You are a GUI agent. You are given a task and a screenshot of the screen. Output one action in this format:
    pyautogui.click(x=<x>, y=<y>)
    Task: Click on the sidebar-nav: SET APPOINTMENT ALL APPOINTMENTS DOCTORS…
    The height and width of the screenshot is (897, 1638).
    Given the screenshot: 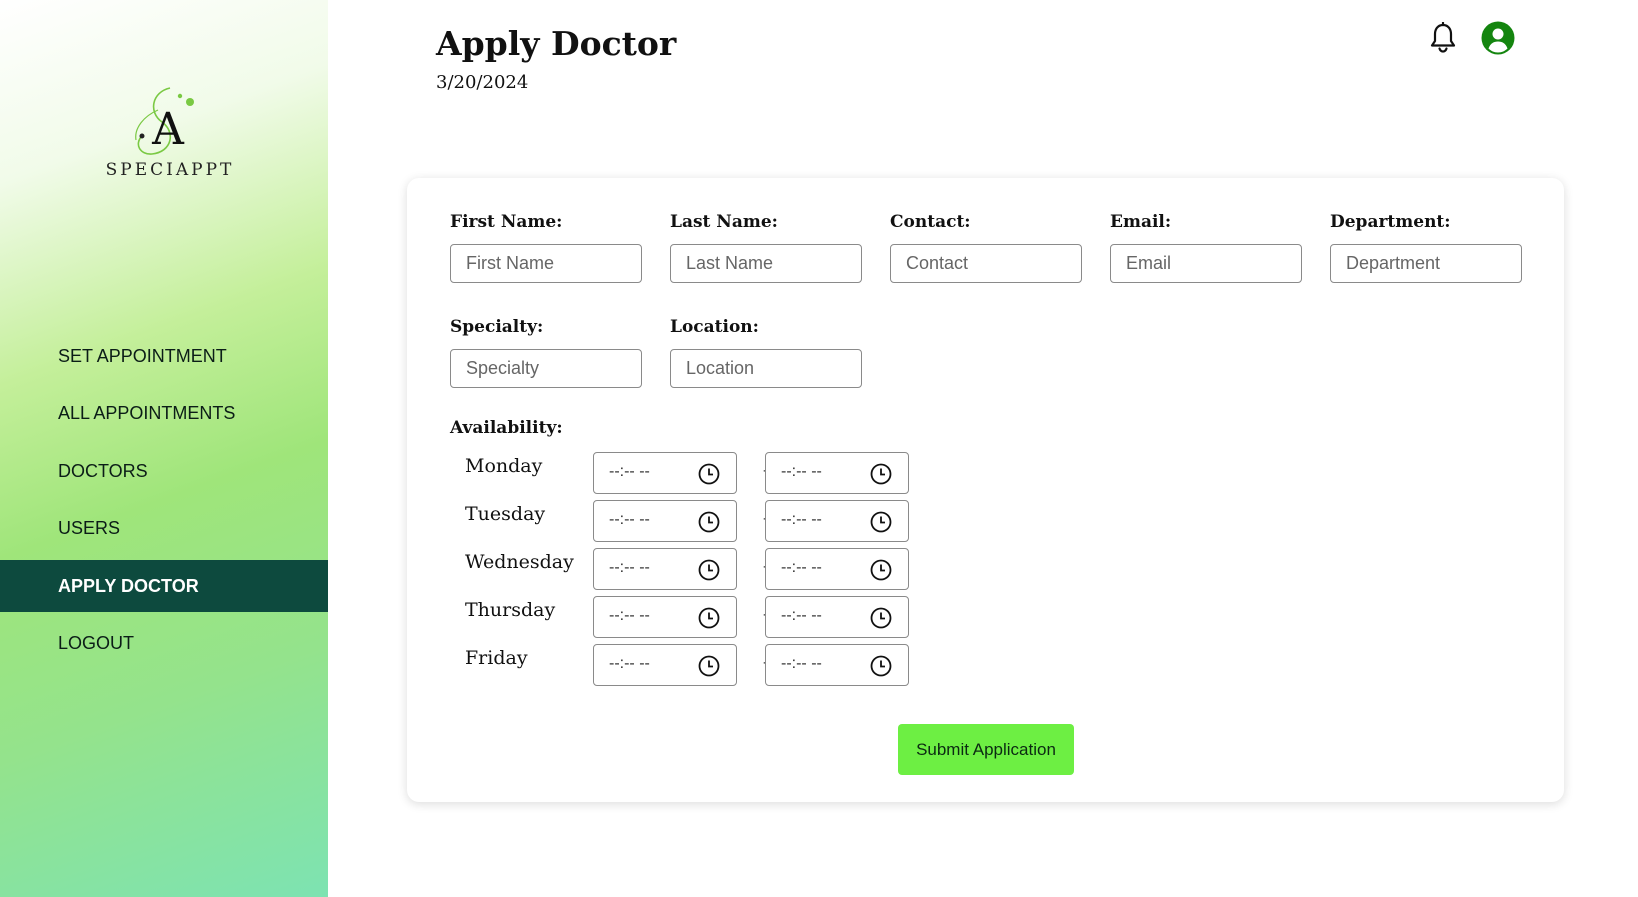 What is the action you would take?
    pyautogui.click(x=164, y=502)
    